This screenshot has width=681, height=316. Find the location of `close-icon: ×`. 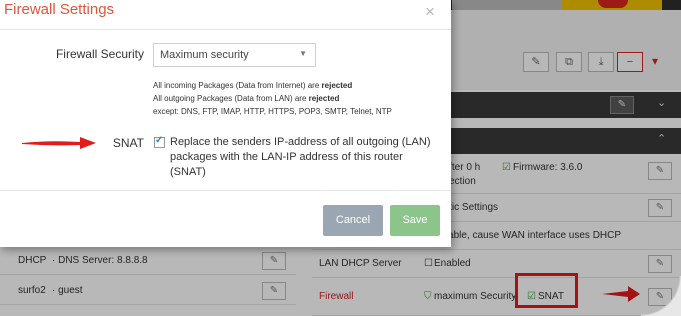

close-icon: × is located at coordinates (430, 12).